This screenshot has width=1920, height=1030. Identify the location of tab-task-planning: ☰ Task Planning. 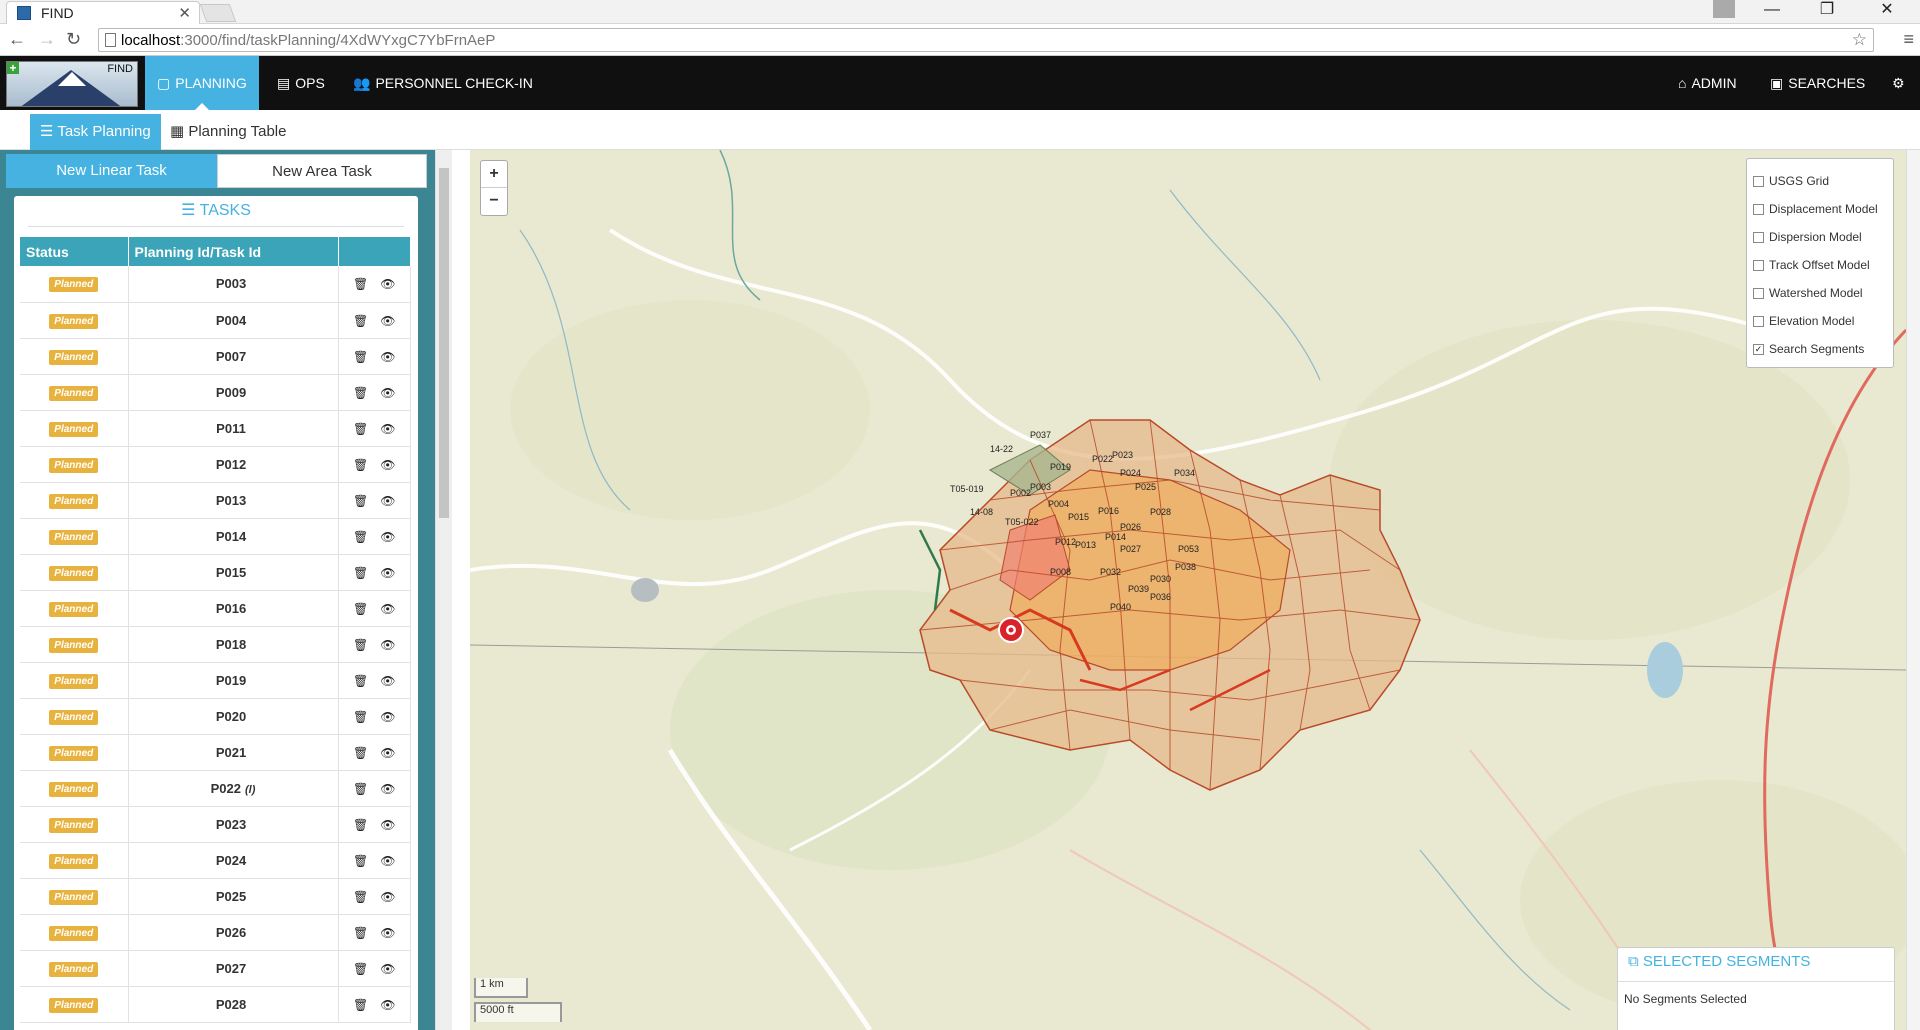
(95, 132).